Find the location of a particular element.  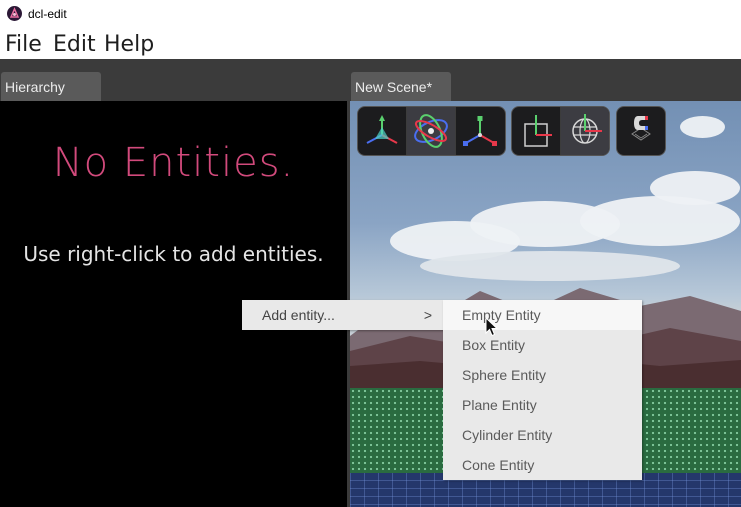

submenu-arrow: > is located at coordinates (427, 315).